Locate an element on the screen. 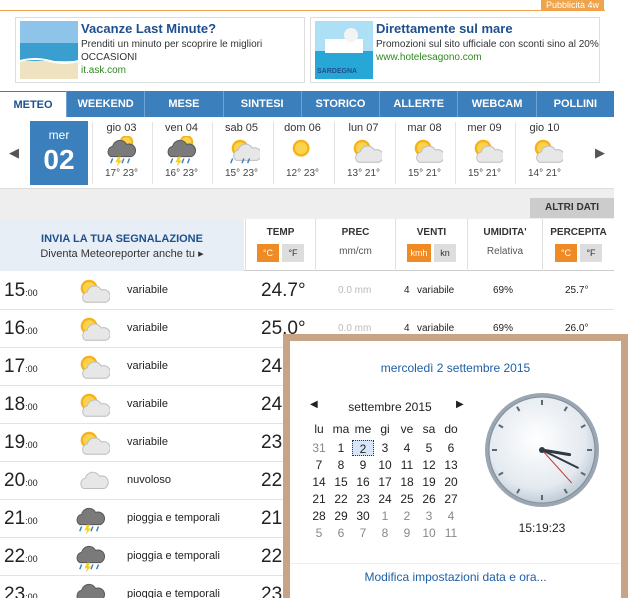 The width and height of the screenshot is (628, 598). day-item: dom 06 12° 23° is located at coordinates (302, 153).